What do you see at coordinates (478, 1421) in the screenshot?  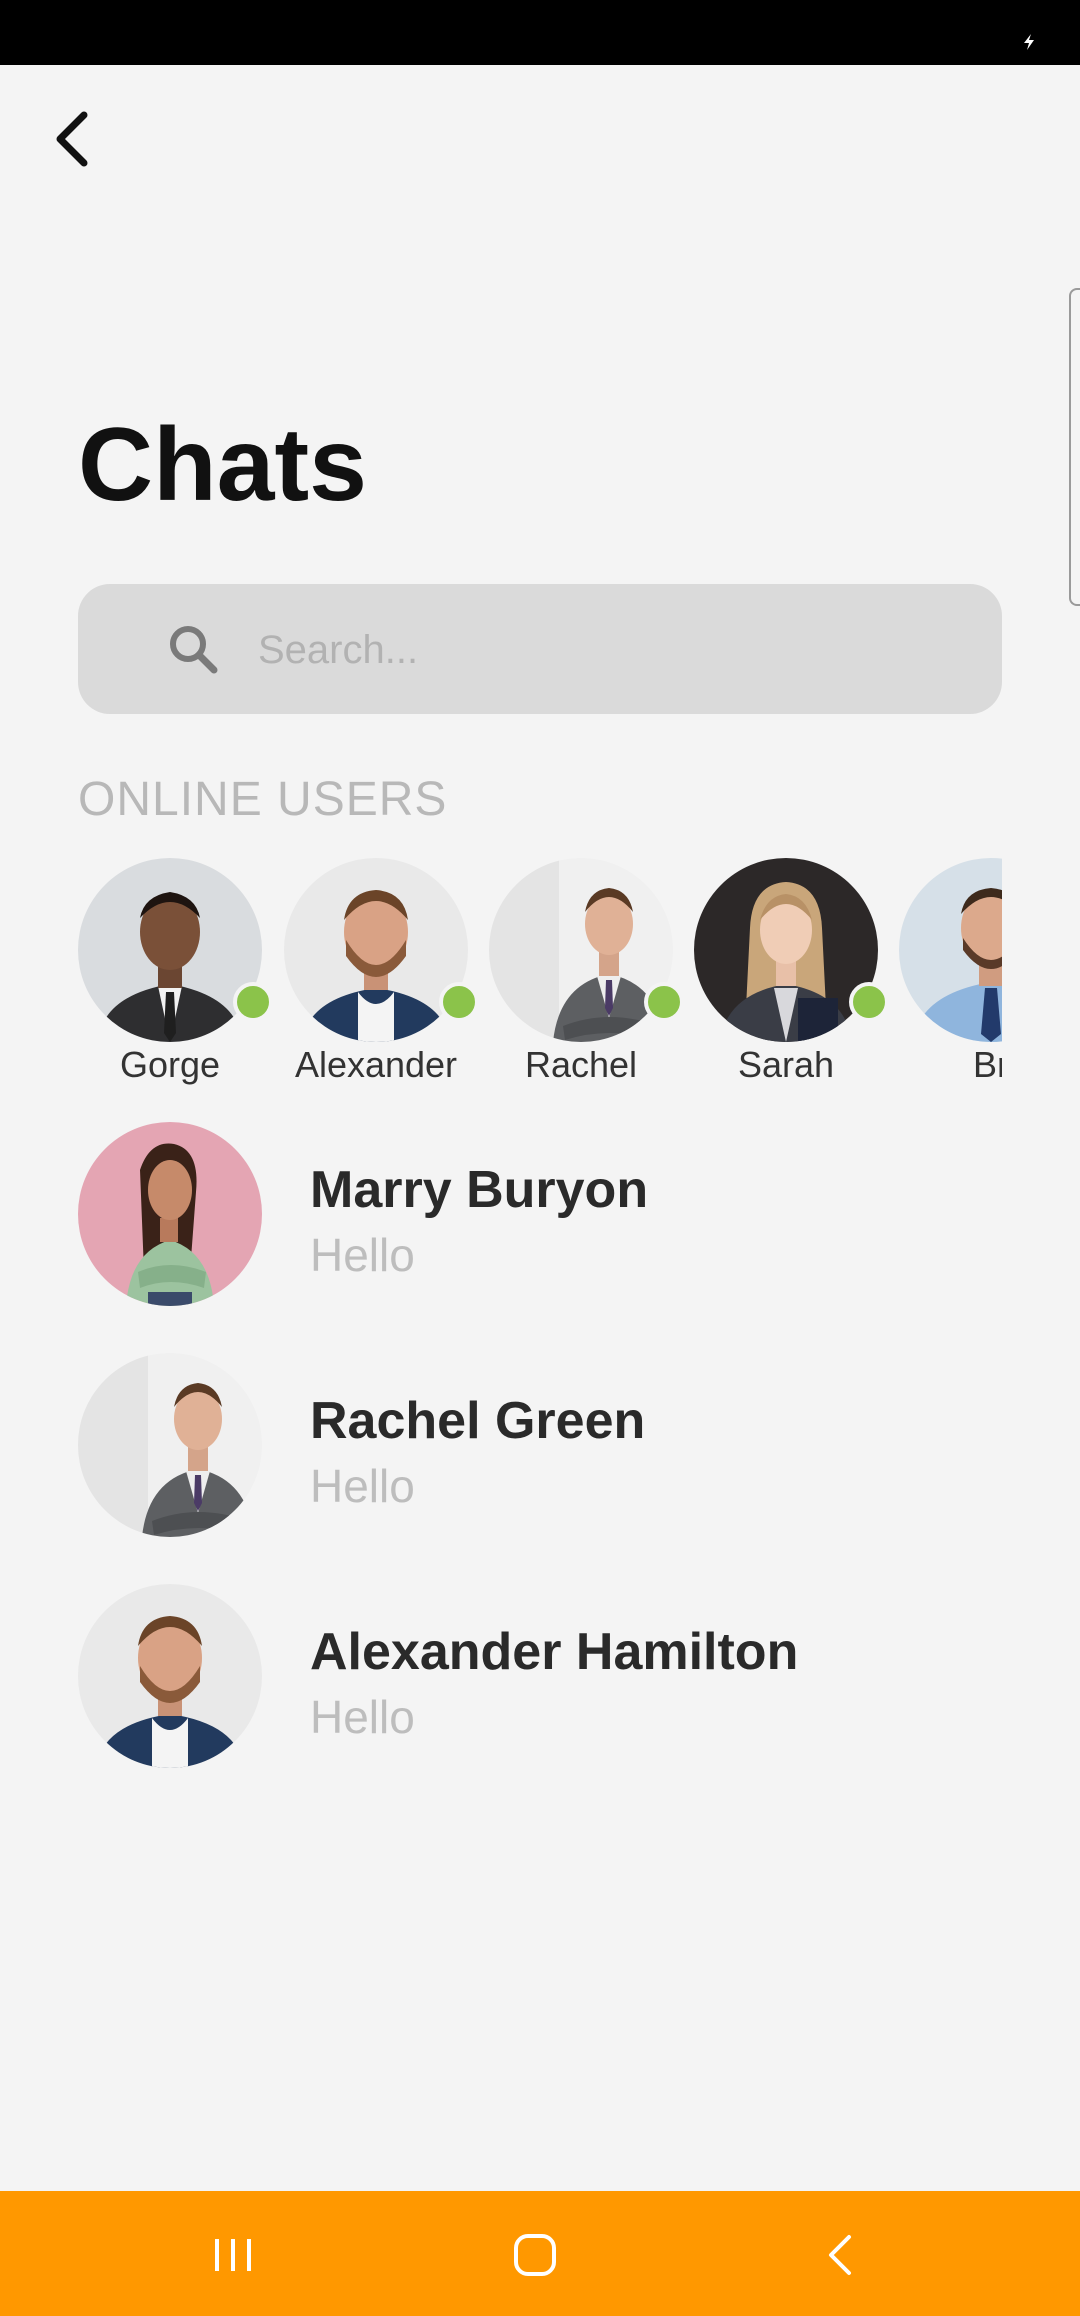 I see `chat-contact-name: Rachel Green` at bounding box center [478, 1421].